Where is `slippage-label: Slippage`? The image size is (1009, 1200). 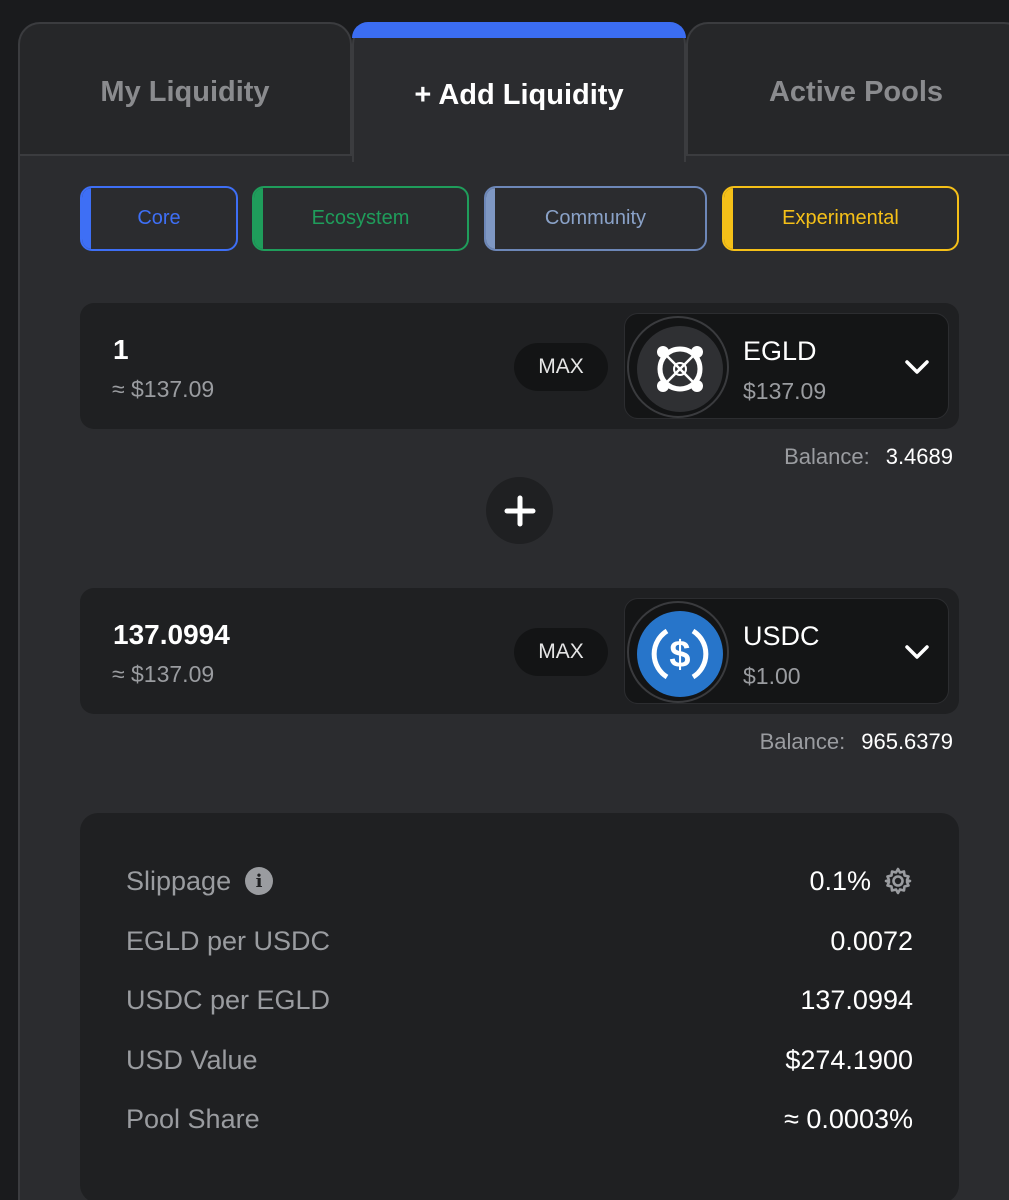 slippage-label: Slippage is located at coordinates (179, 880).